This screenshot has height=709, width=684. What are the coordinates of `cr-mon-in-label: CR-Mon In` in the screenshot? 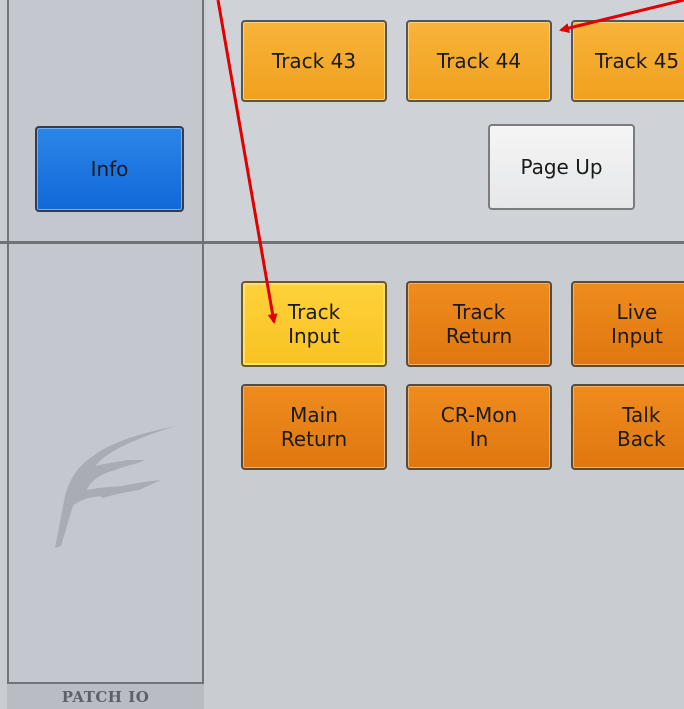 It's located at (479, 427).